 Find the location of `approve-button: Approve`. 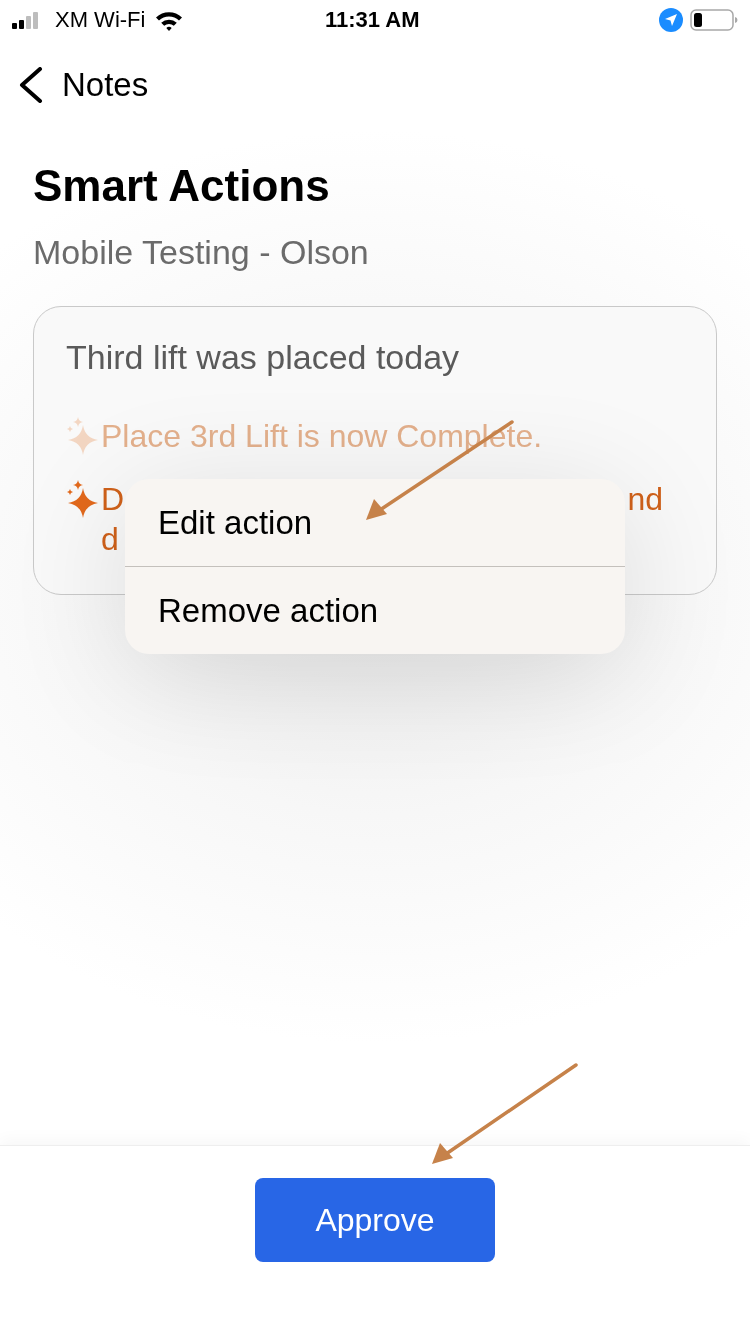

approve-button: Approve is located at coordinates (375, 1220).